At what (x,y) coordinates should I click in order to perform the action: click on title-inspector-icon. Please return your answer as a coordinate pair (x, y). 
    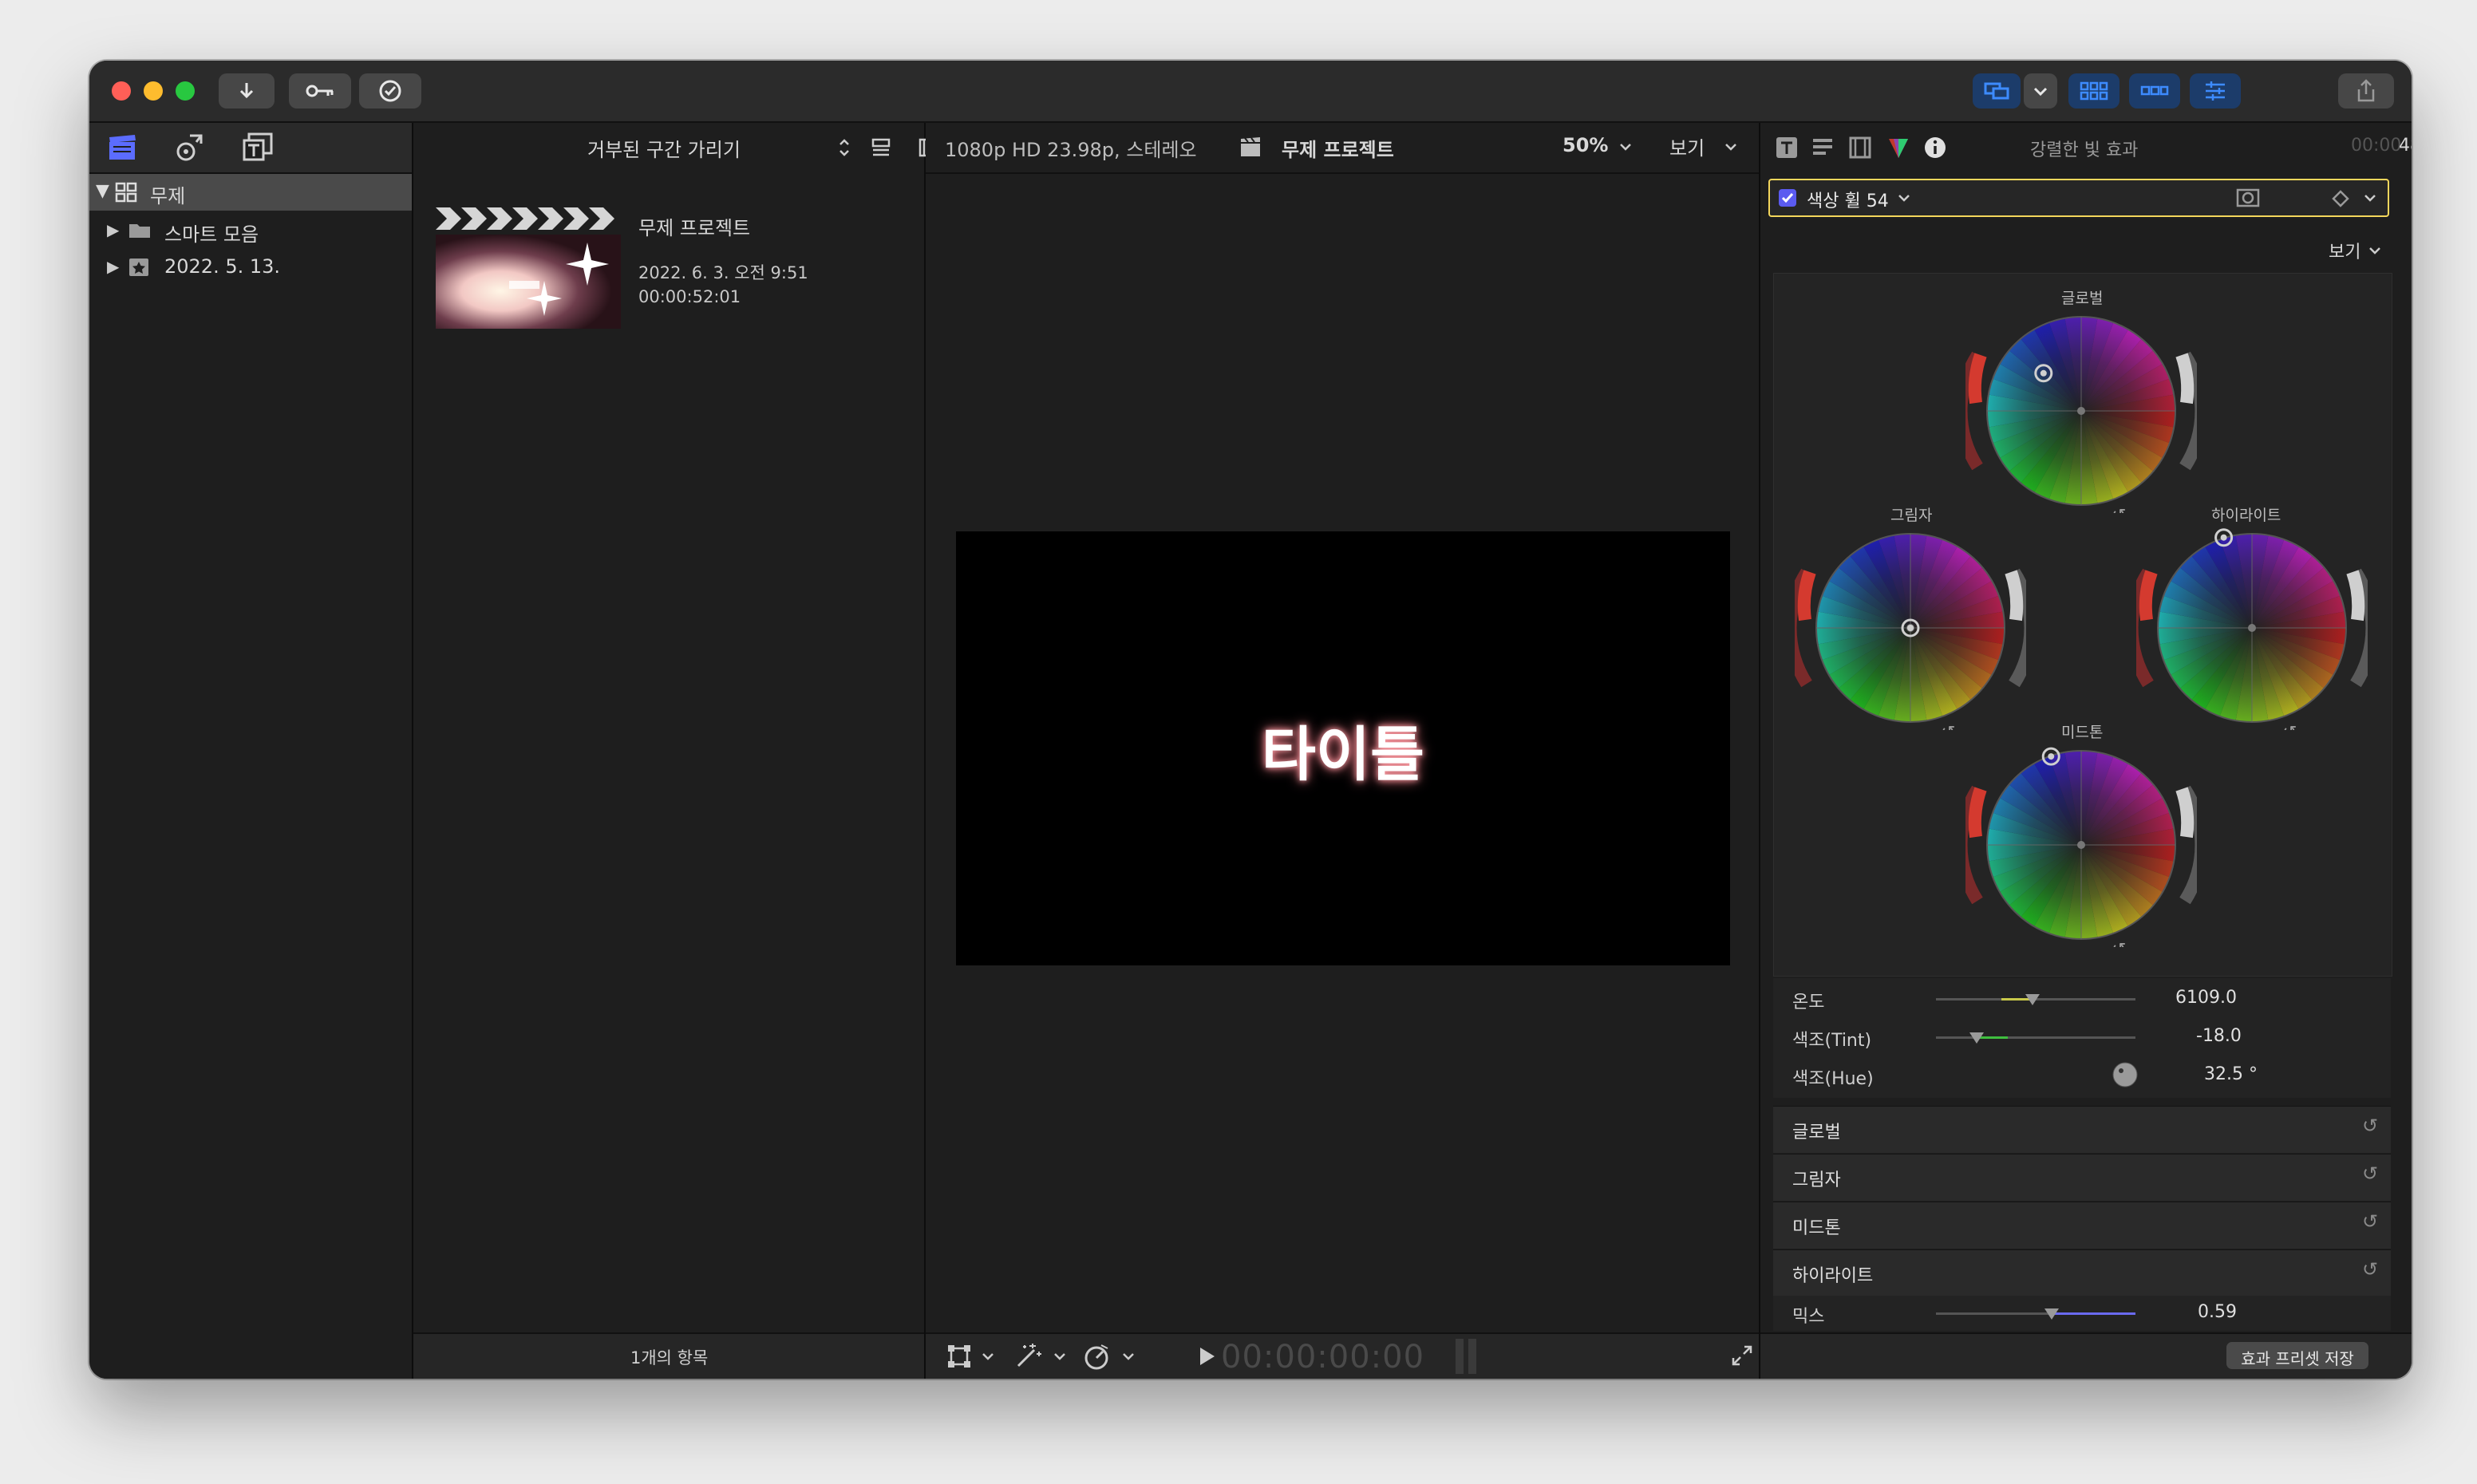
    Looking at the image, I should click on (1787, 148).